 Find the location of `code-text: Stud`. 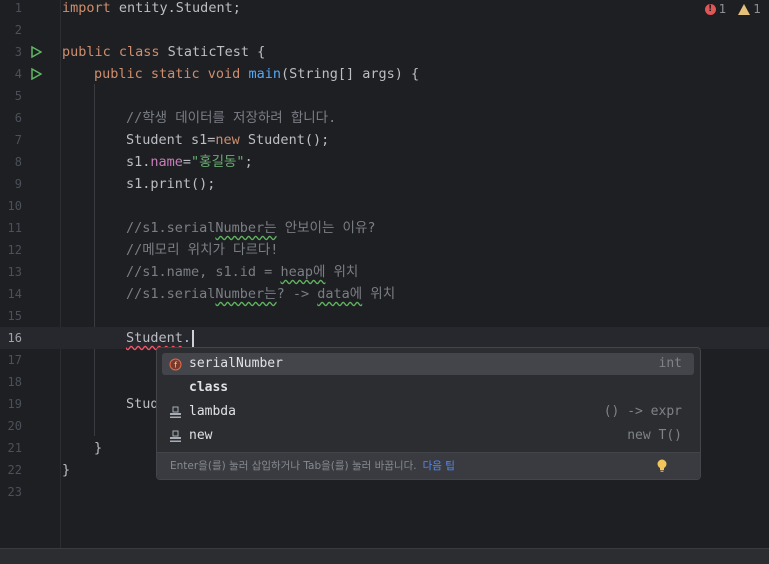

code-text: Stud is located at coordinates (142, 404).